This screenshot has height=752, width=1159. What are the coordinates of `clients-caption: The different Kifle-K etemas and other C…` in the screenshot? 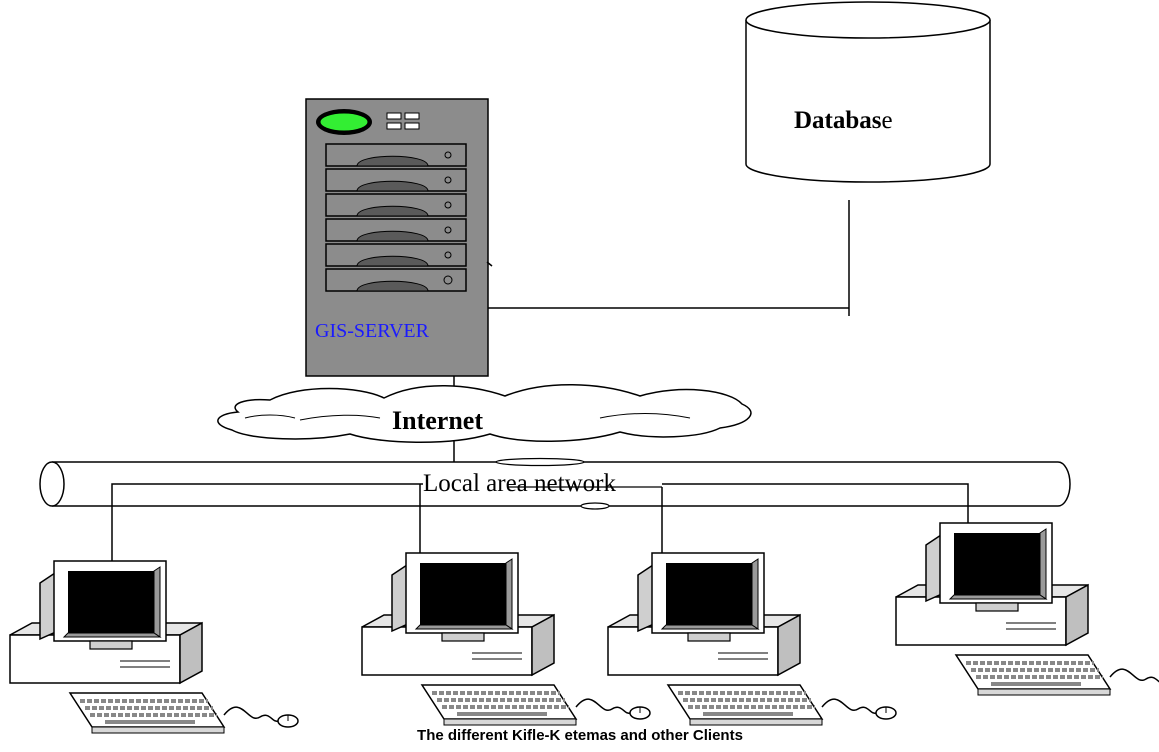 It's located at (580, 735).